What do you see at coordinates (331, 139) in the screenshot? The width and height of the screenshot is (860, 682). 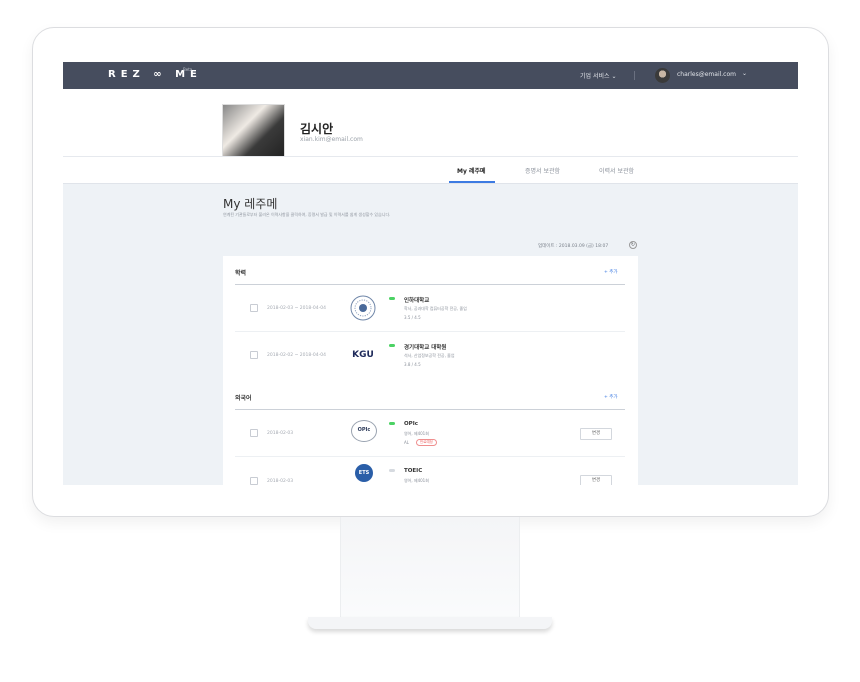 I see `profile-email: xian.kim@email.com` at bounding box center [331, 139].